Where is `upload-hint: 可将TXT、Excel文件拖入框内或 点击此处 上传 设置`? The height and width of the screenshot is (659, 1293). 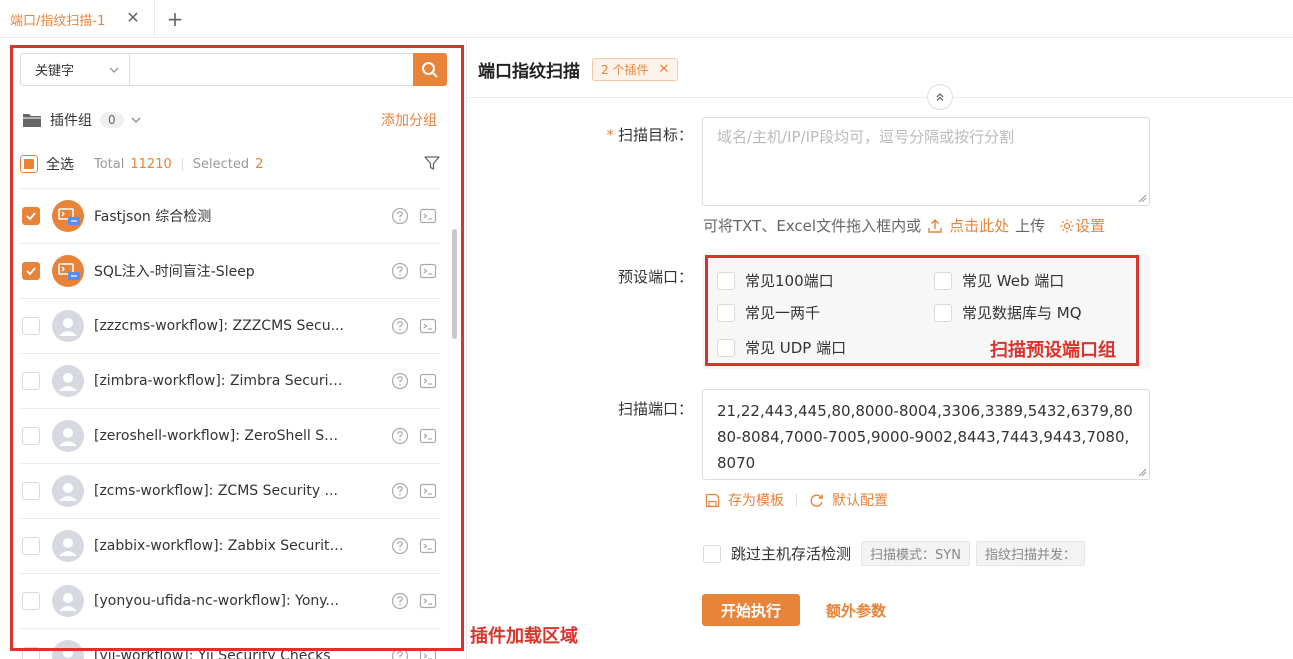 upload-hint: 可将TXT、Excel文件拖入框内或 点击此处 上传 设置 is located at coordinates (904, 225).